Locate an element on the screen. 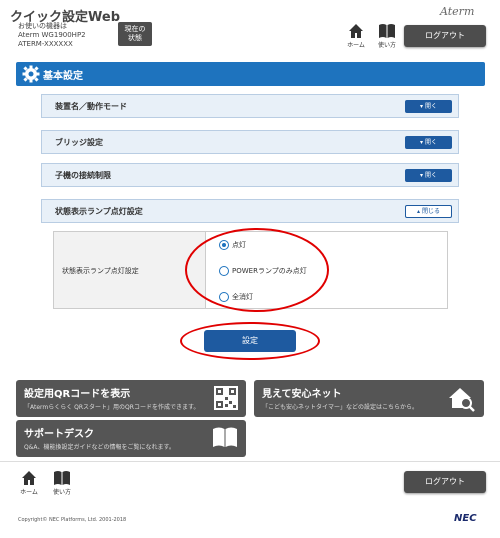 This screenshot has height=538, width=500. accordion-client-limit: 子機の接続制限 ▾ 開く is located at coordinates (250, 175).